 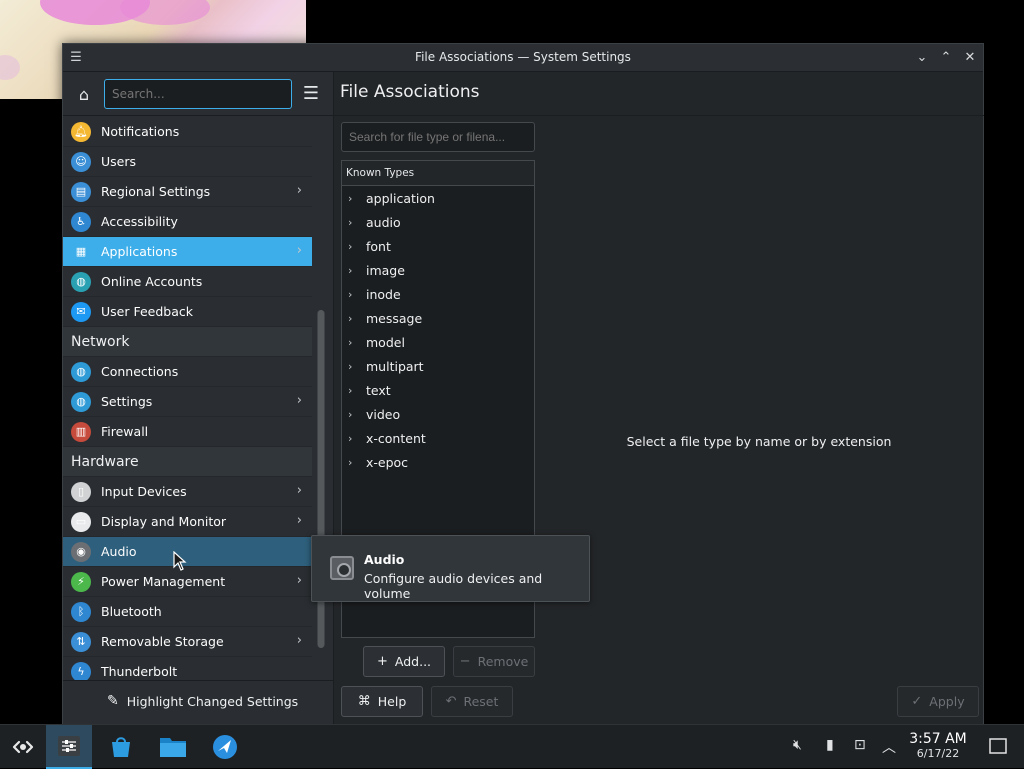 What do you see at coordinates (450, 568) in the screenshot?
I see `audio-tooltip: Audio Configure audio devices and volume` at bounding box center [450, 568].